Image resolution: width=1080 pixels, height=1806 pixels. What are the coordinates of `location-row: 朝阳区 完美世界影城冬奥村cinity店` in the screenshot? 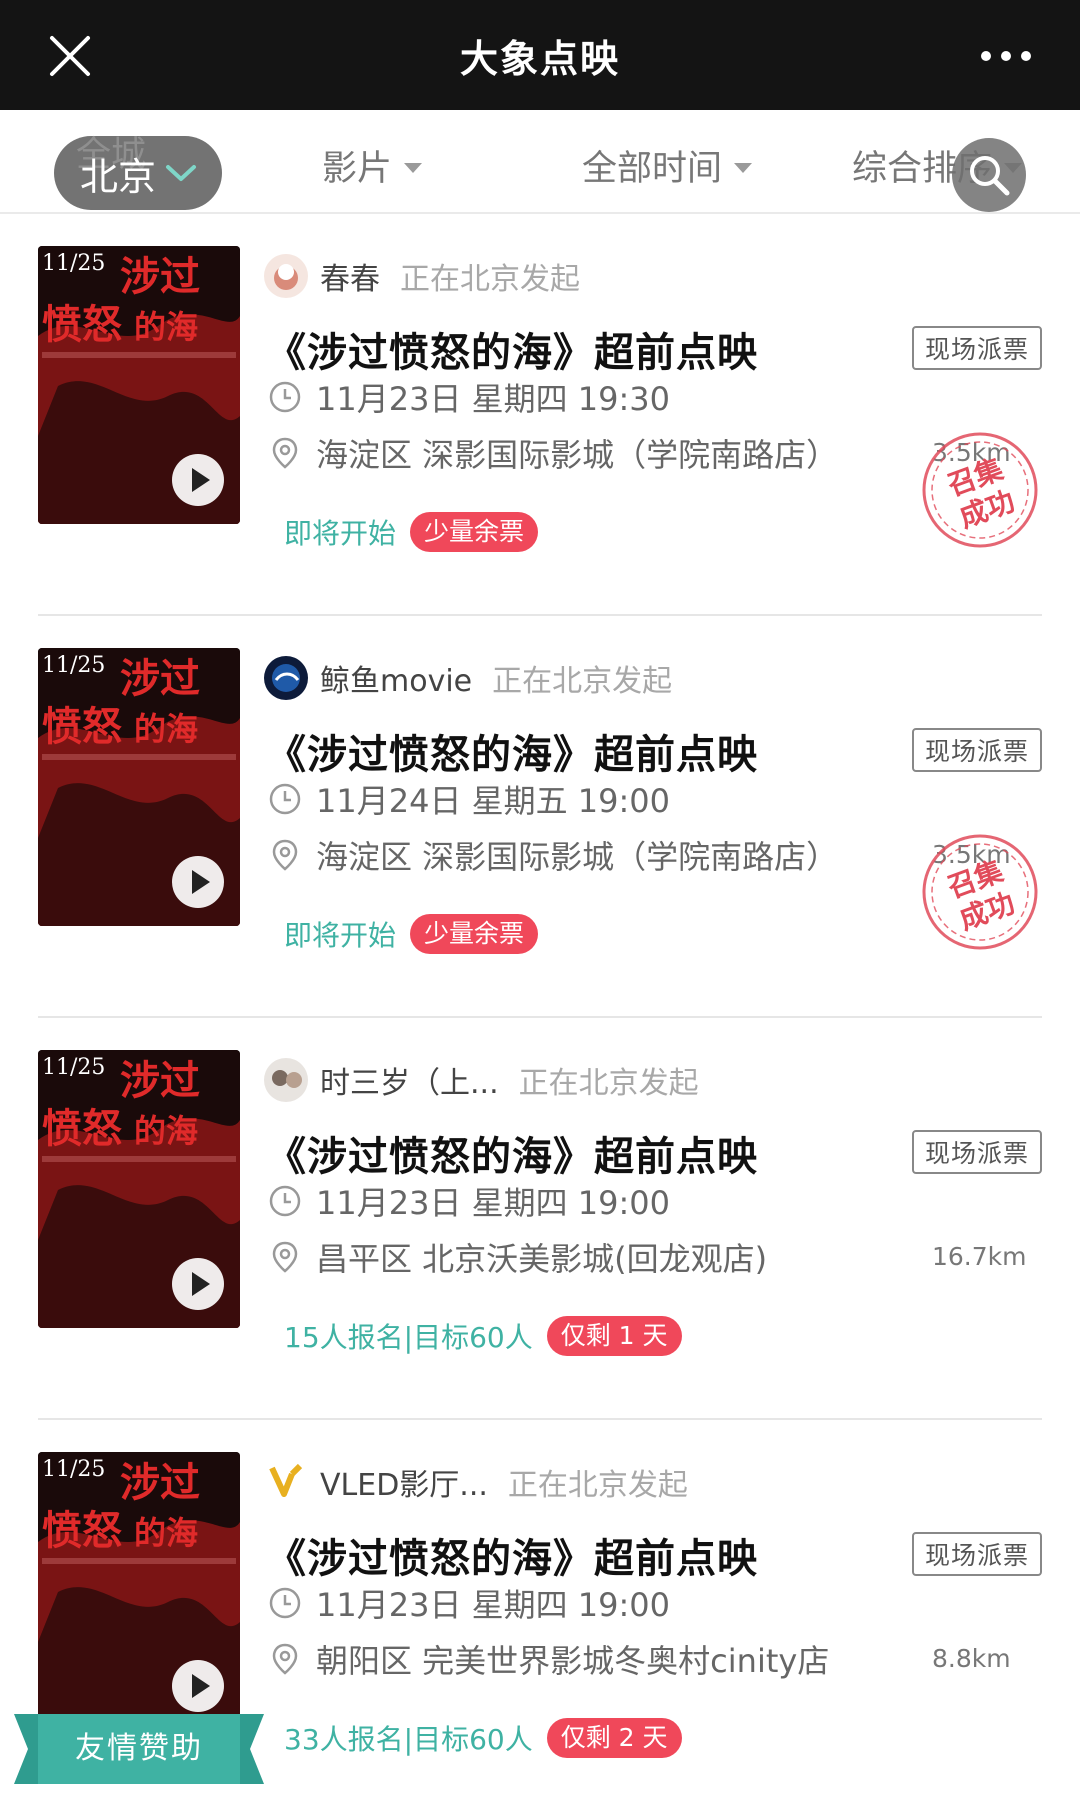 It's located at (548, 1659).